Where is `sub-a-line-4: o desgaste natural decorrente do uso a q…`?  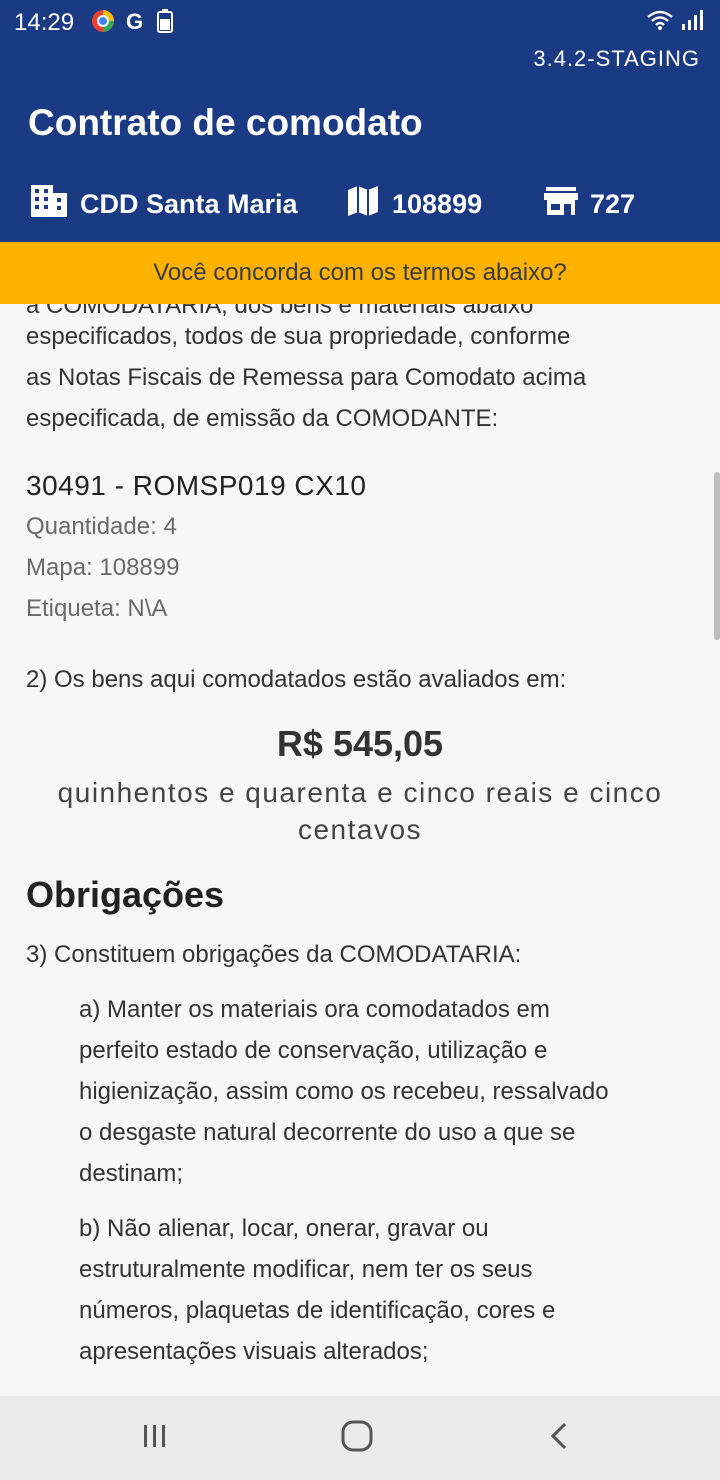
sub-a-line-4: o desgaste natural decorrente do uso a q… is located at coordinates (327, 1132).